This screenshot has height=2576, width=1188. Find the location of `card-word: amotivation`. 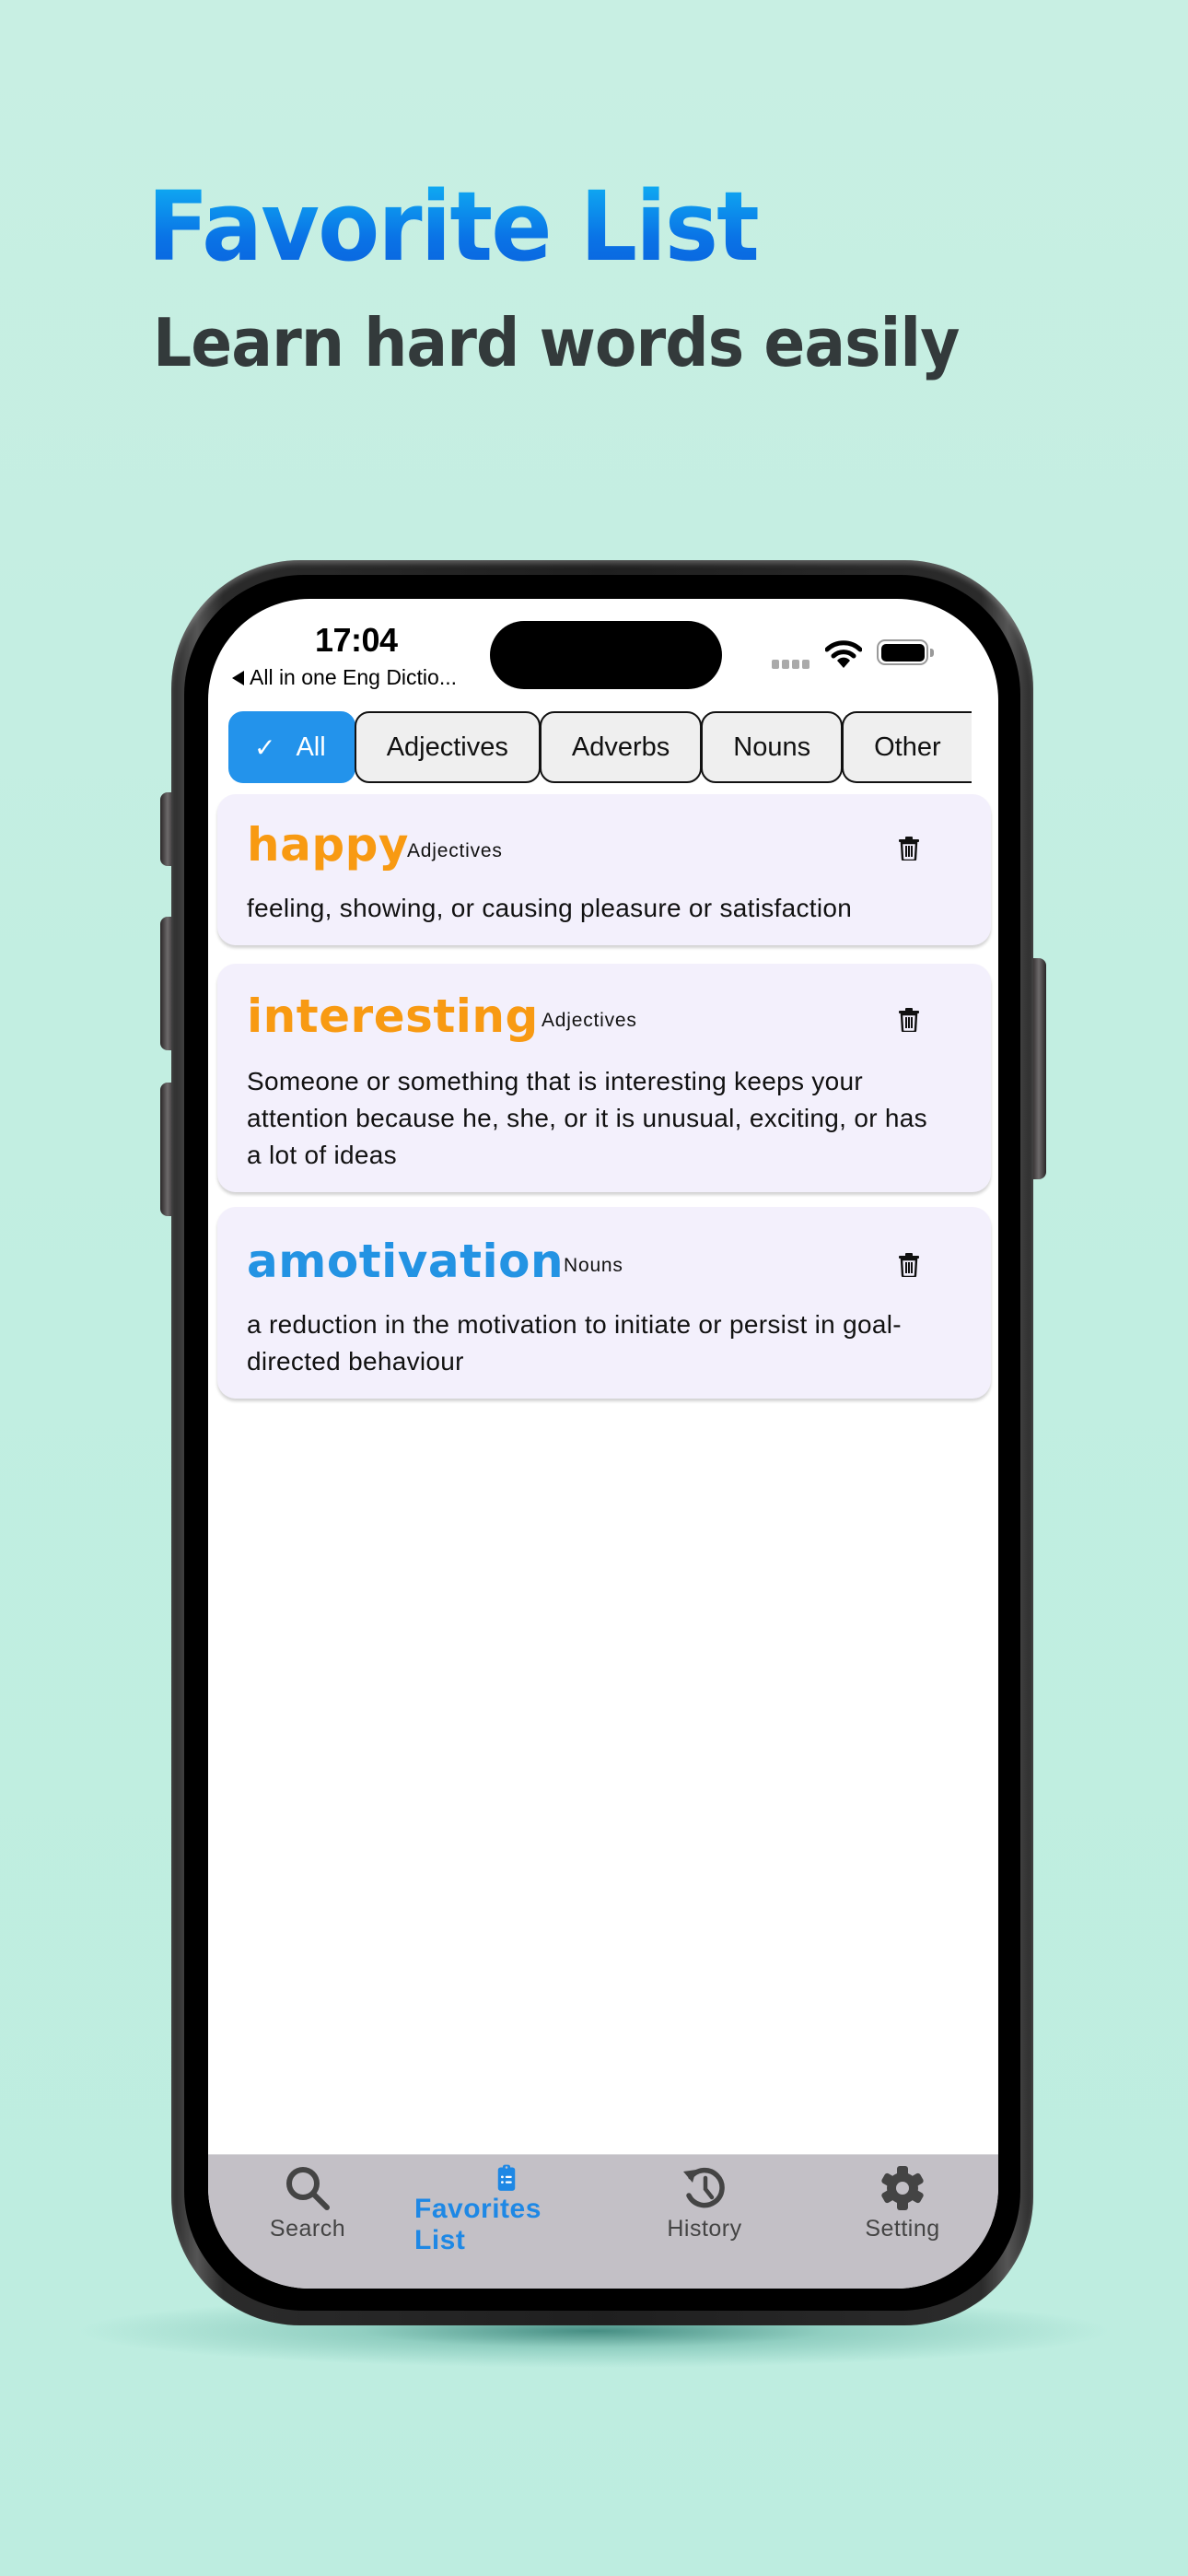

card-word: amotivation is located at coordinates (406, 1261).